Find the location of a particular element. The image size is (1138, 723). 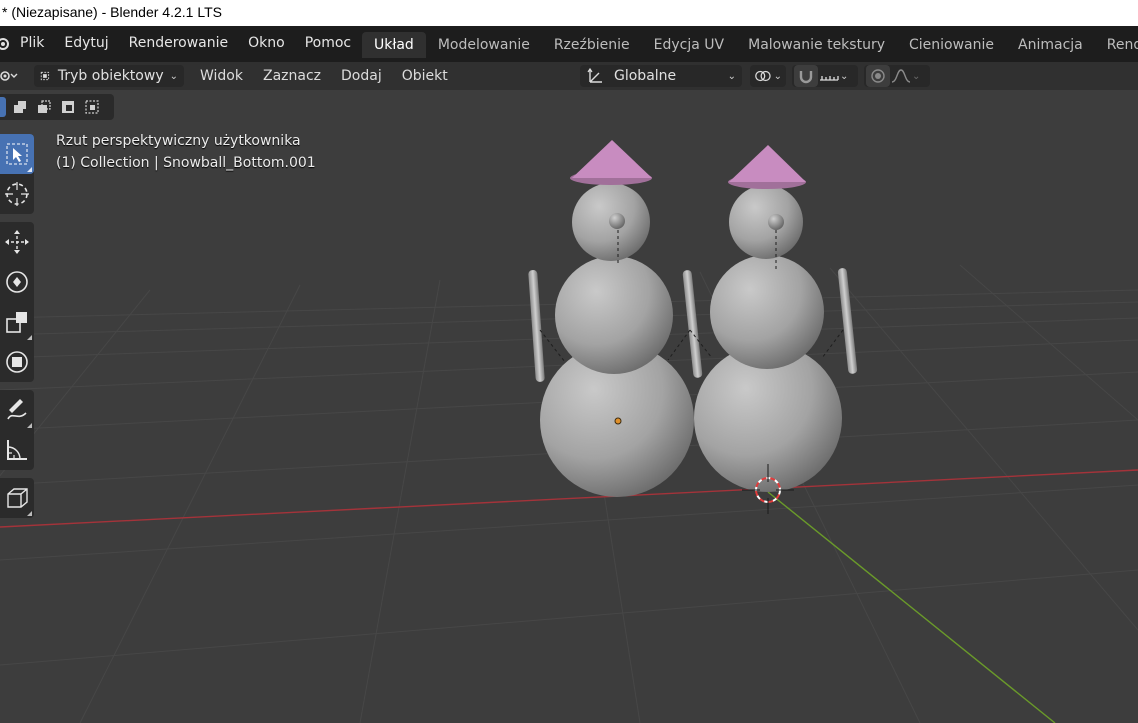

3d-cursor-tool-icon is located at coordinates (17, 194).